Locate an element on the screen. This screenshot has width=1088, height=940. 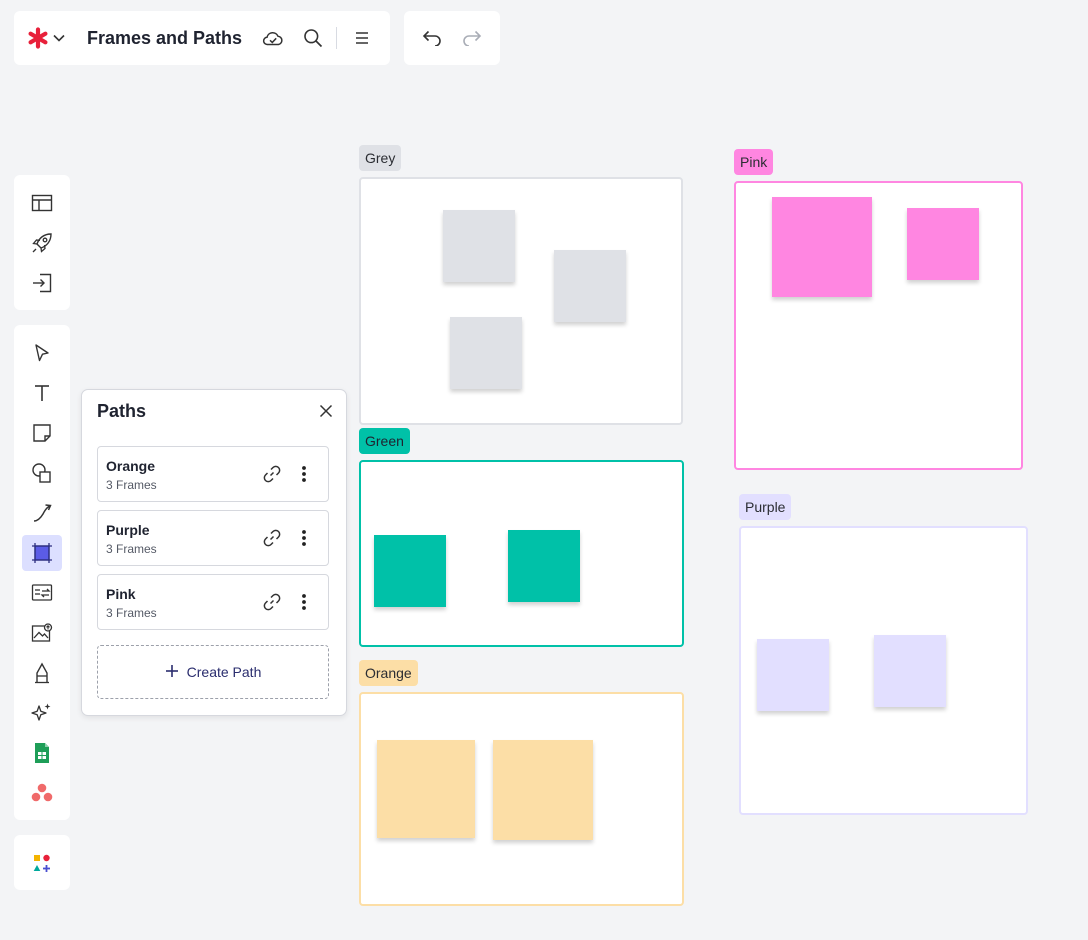
swap-card-icon is located at coordinates (42, 593).